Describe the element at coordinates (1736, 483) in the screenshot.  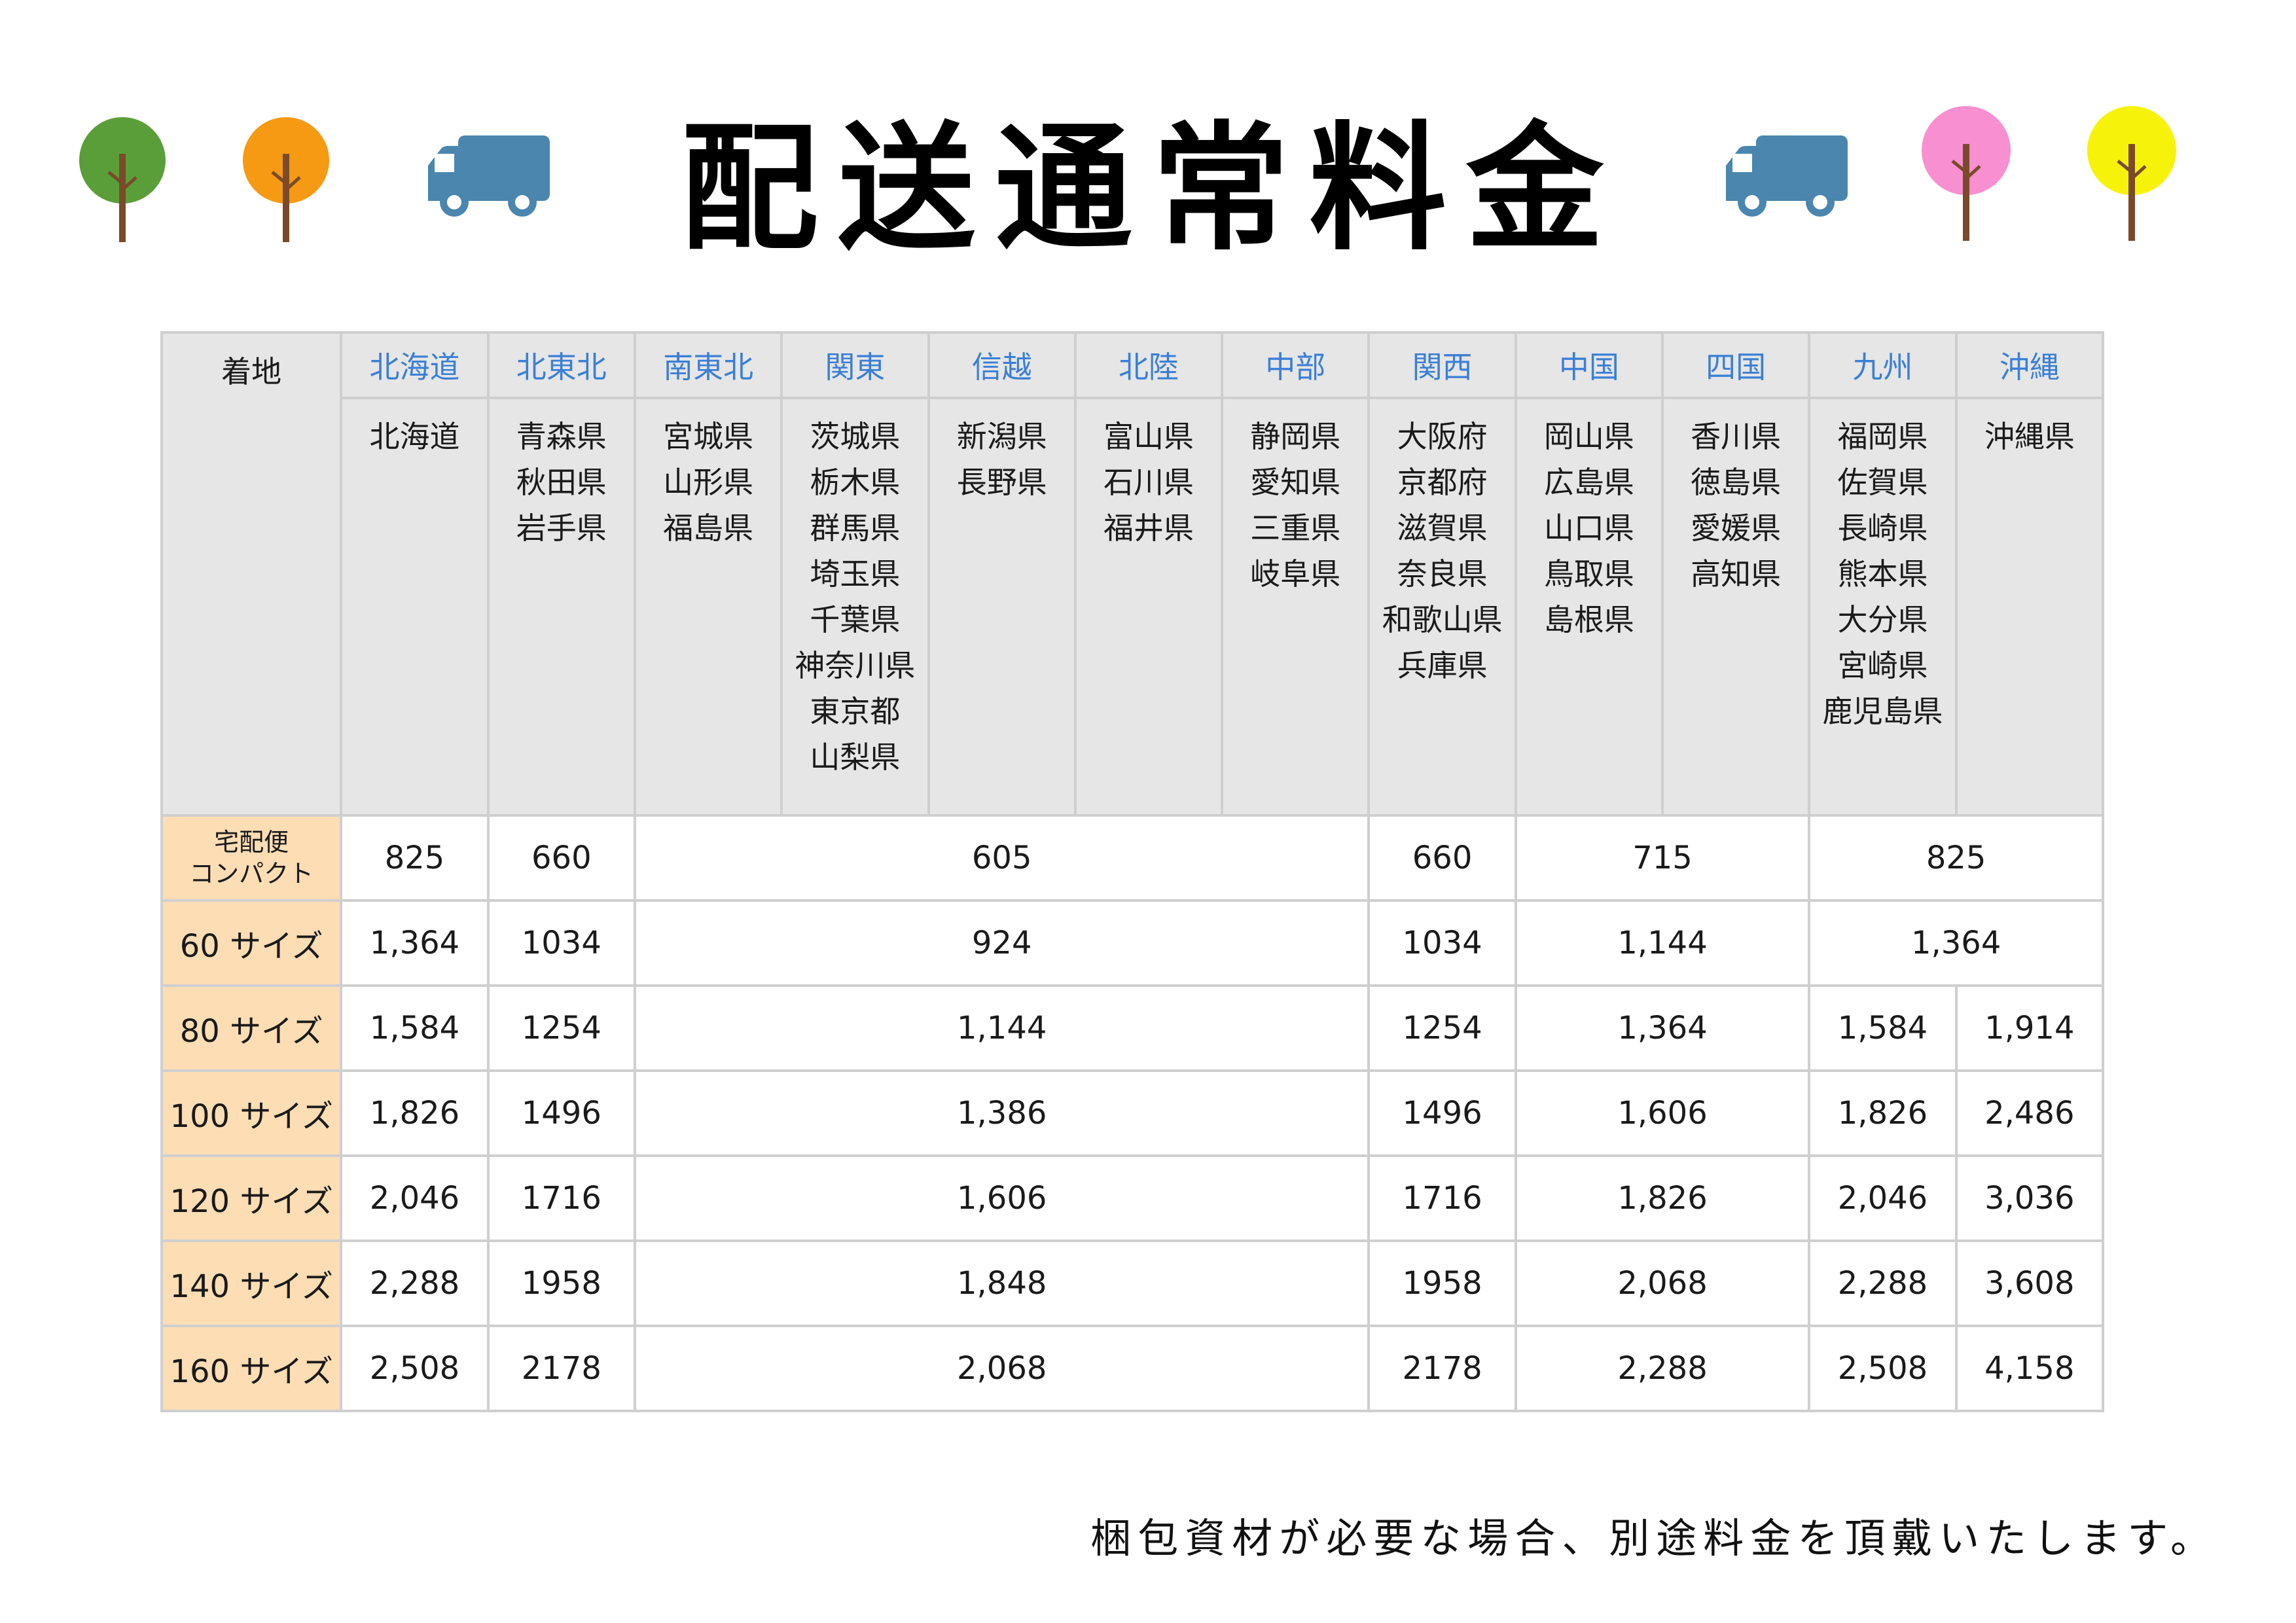
I see `prefecture: 徳島県` at that location.